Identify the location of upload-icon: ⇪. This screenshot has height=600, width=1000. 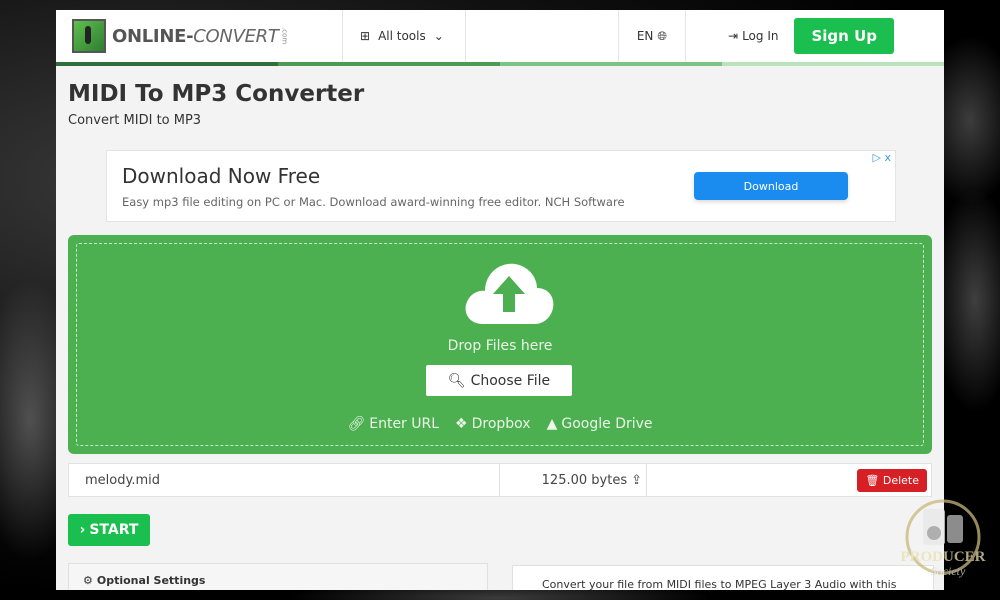
(636, 480).